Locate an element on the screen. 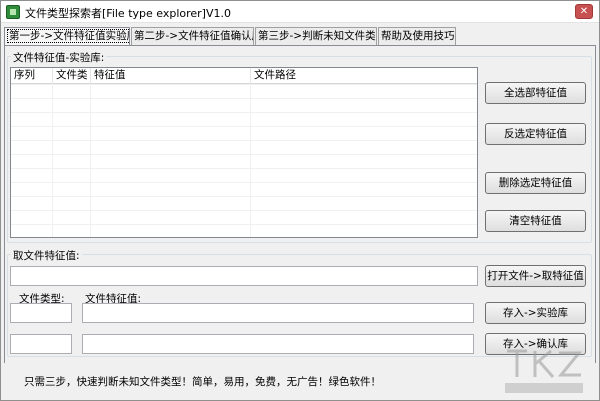 Image resolution: width=600 pixels, height=401 pixels. title-bar: 文件类型探索者[File type explorer]V1.0 ✕ is located at coordinates (300, 12).